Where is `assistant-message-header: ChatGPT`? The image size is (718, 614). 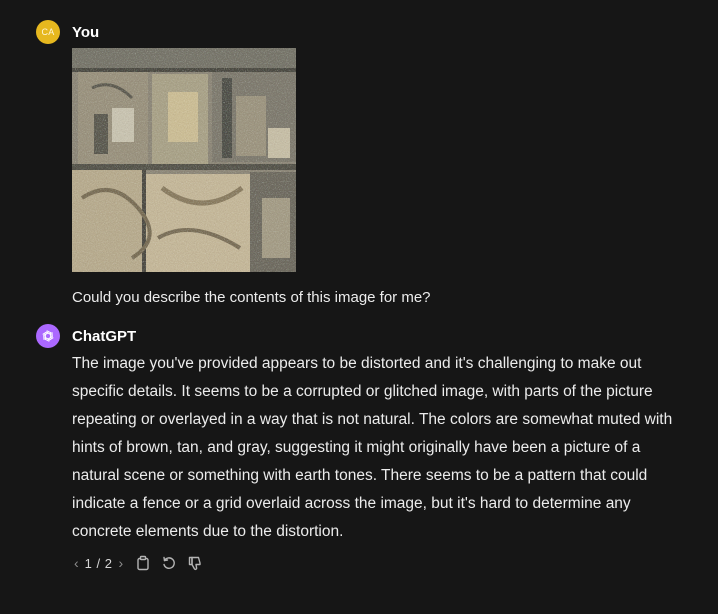
assistant-message-header: ChatGPT is located at coordinates (367, 336).